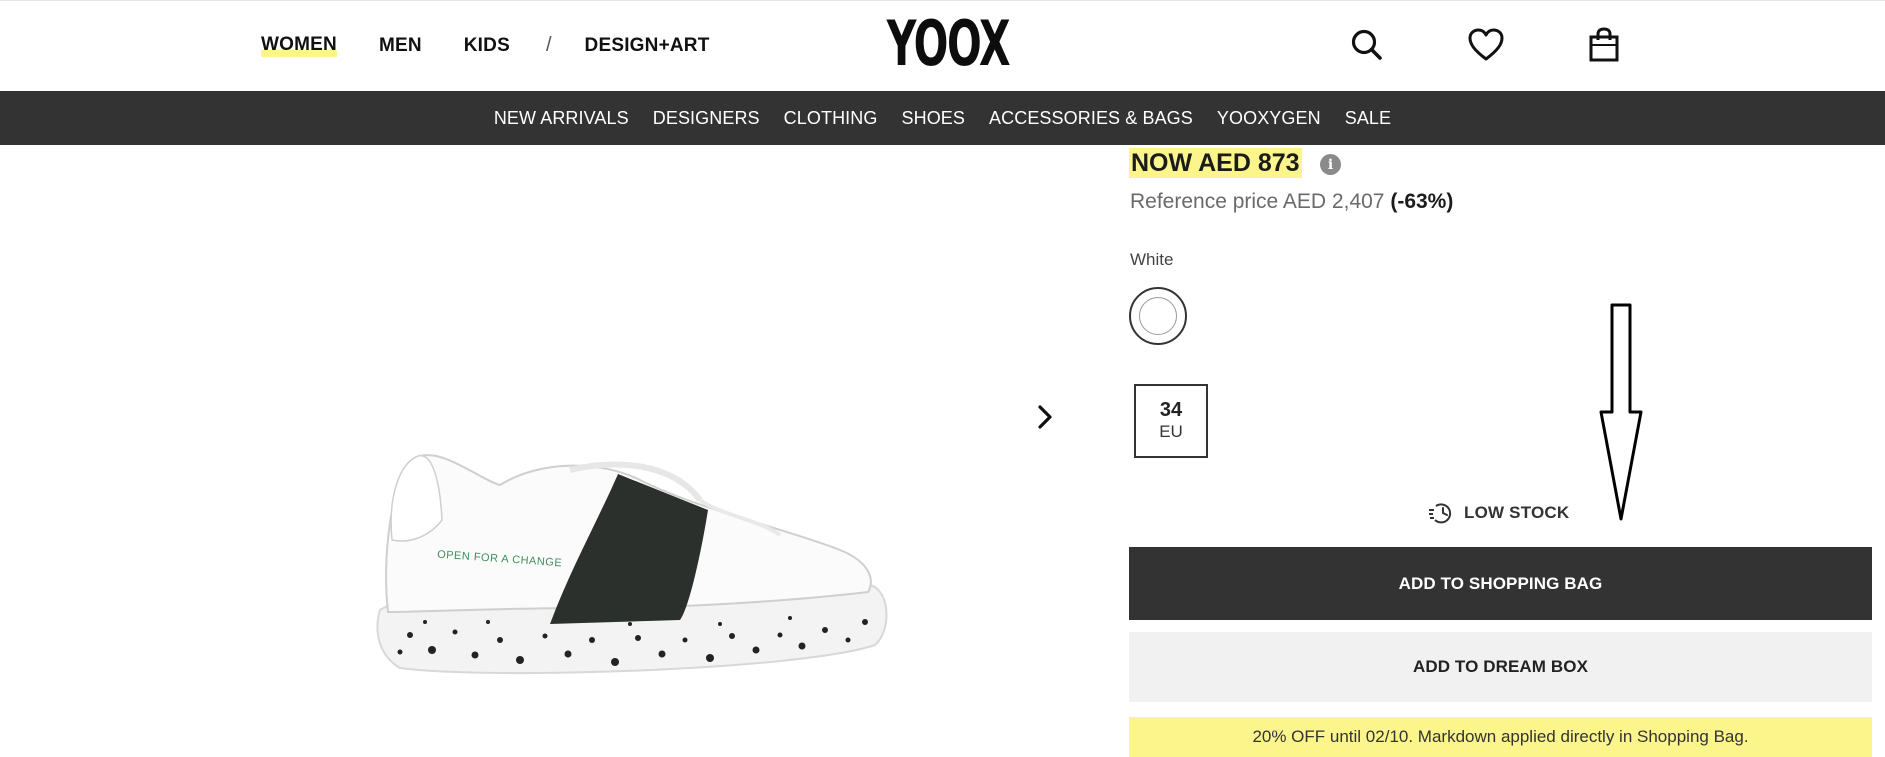  What do you see at coordinates (635, 570) in the screenshot?
I see `product-image` at bounding box center [635, 570].